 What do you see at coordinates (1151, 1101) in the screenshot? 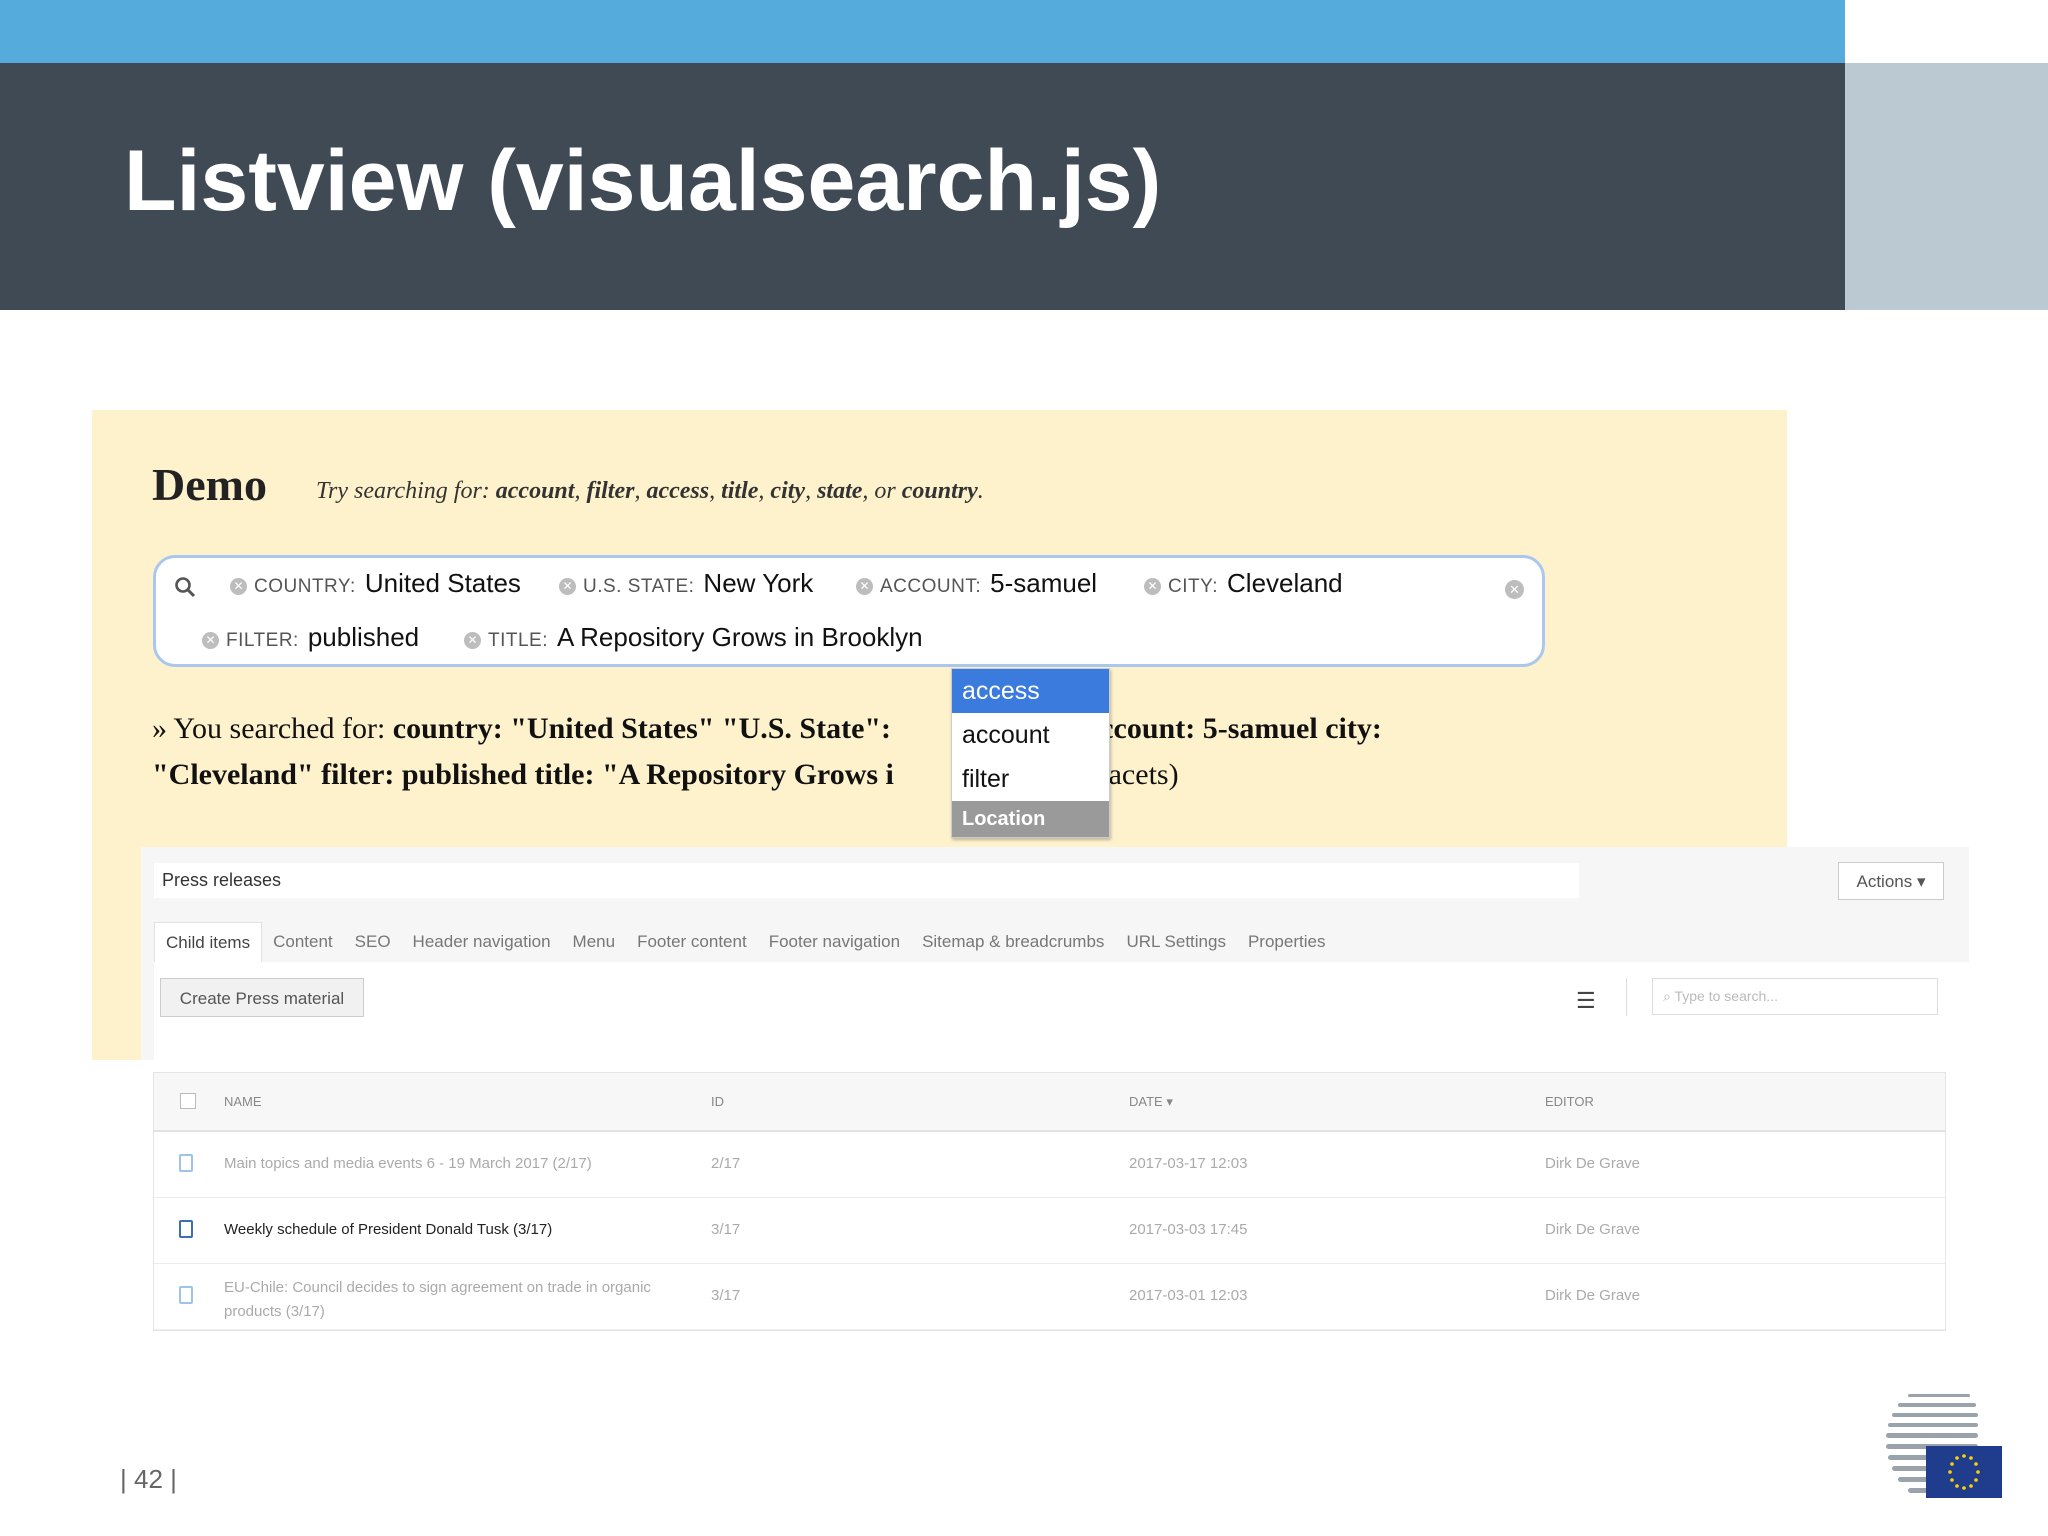
I see `column-date: Date ▾` at bounding box center [1151, 1101].